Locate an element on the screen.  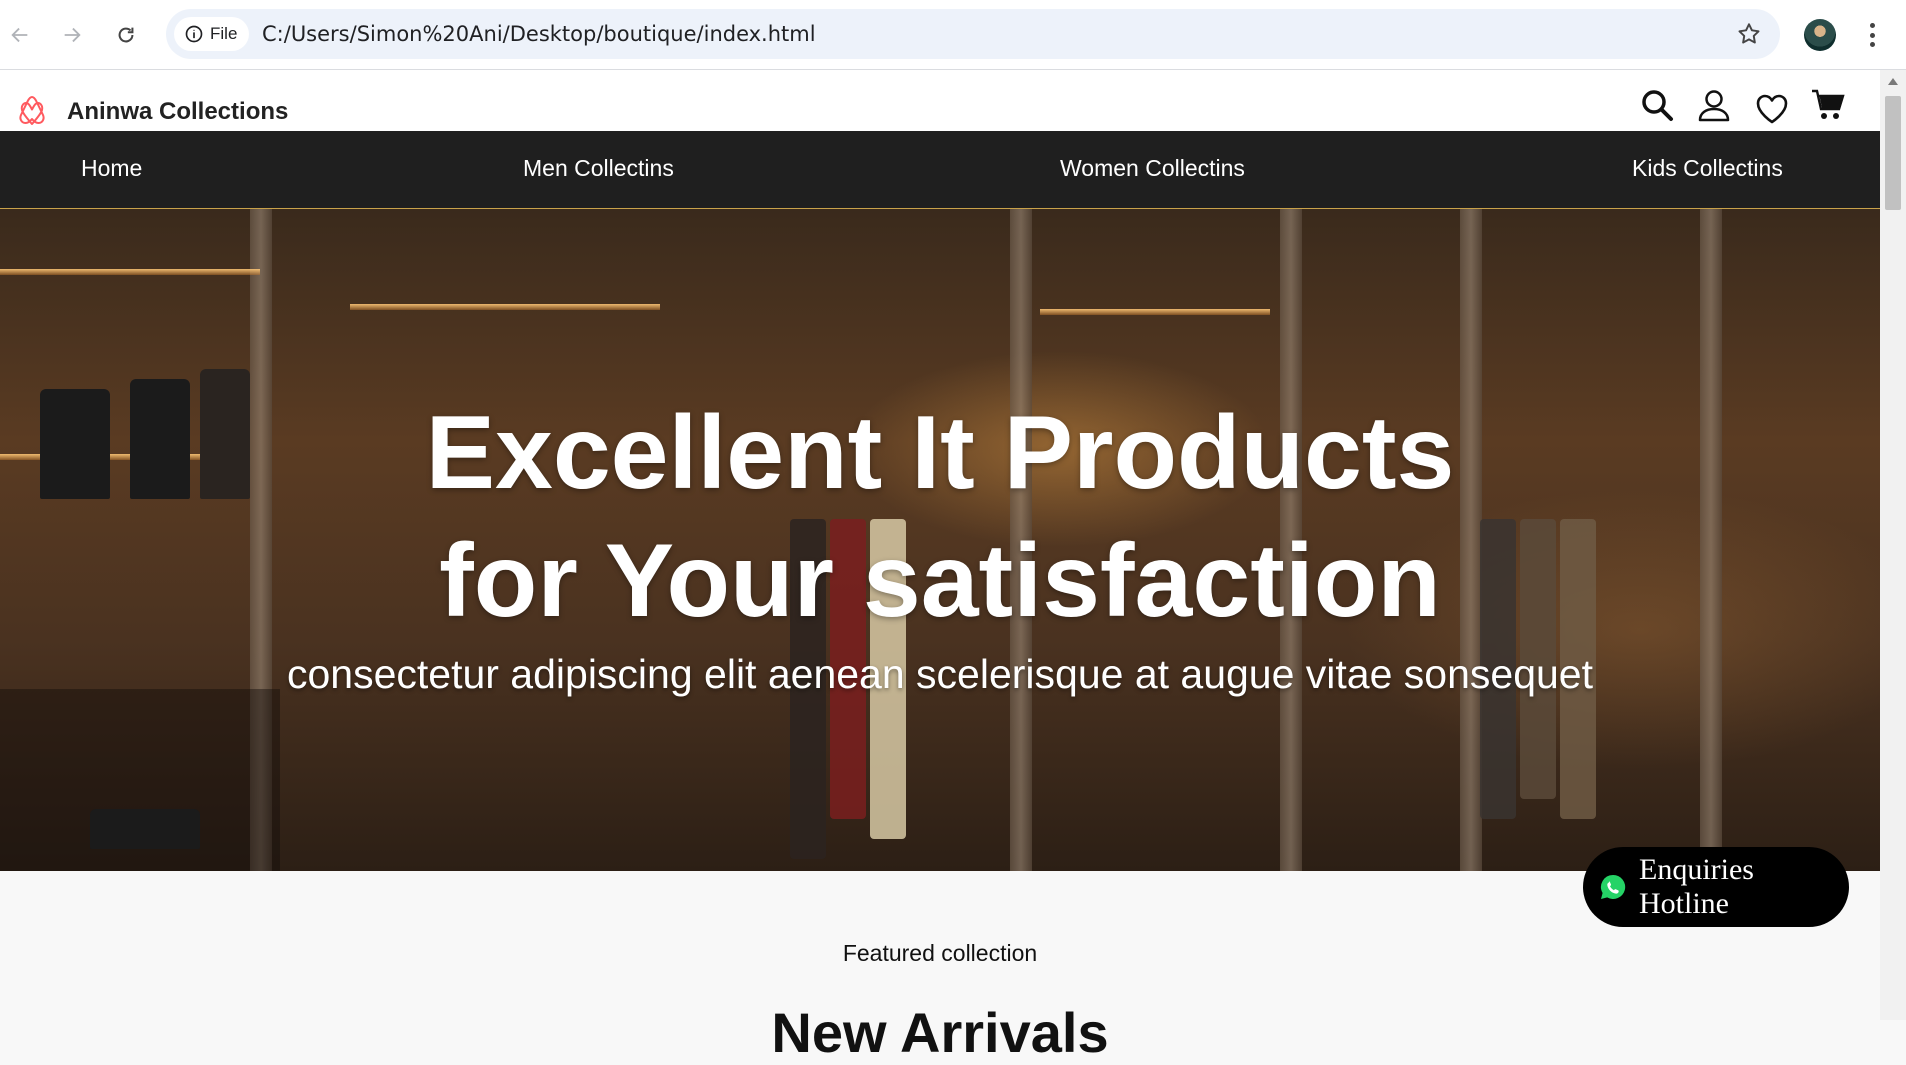
browser-menu-icon is located at coordinates (1872, 35).